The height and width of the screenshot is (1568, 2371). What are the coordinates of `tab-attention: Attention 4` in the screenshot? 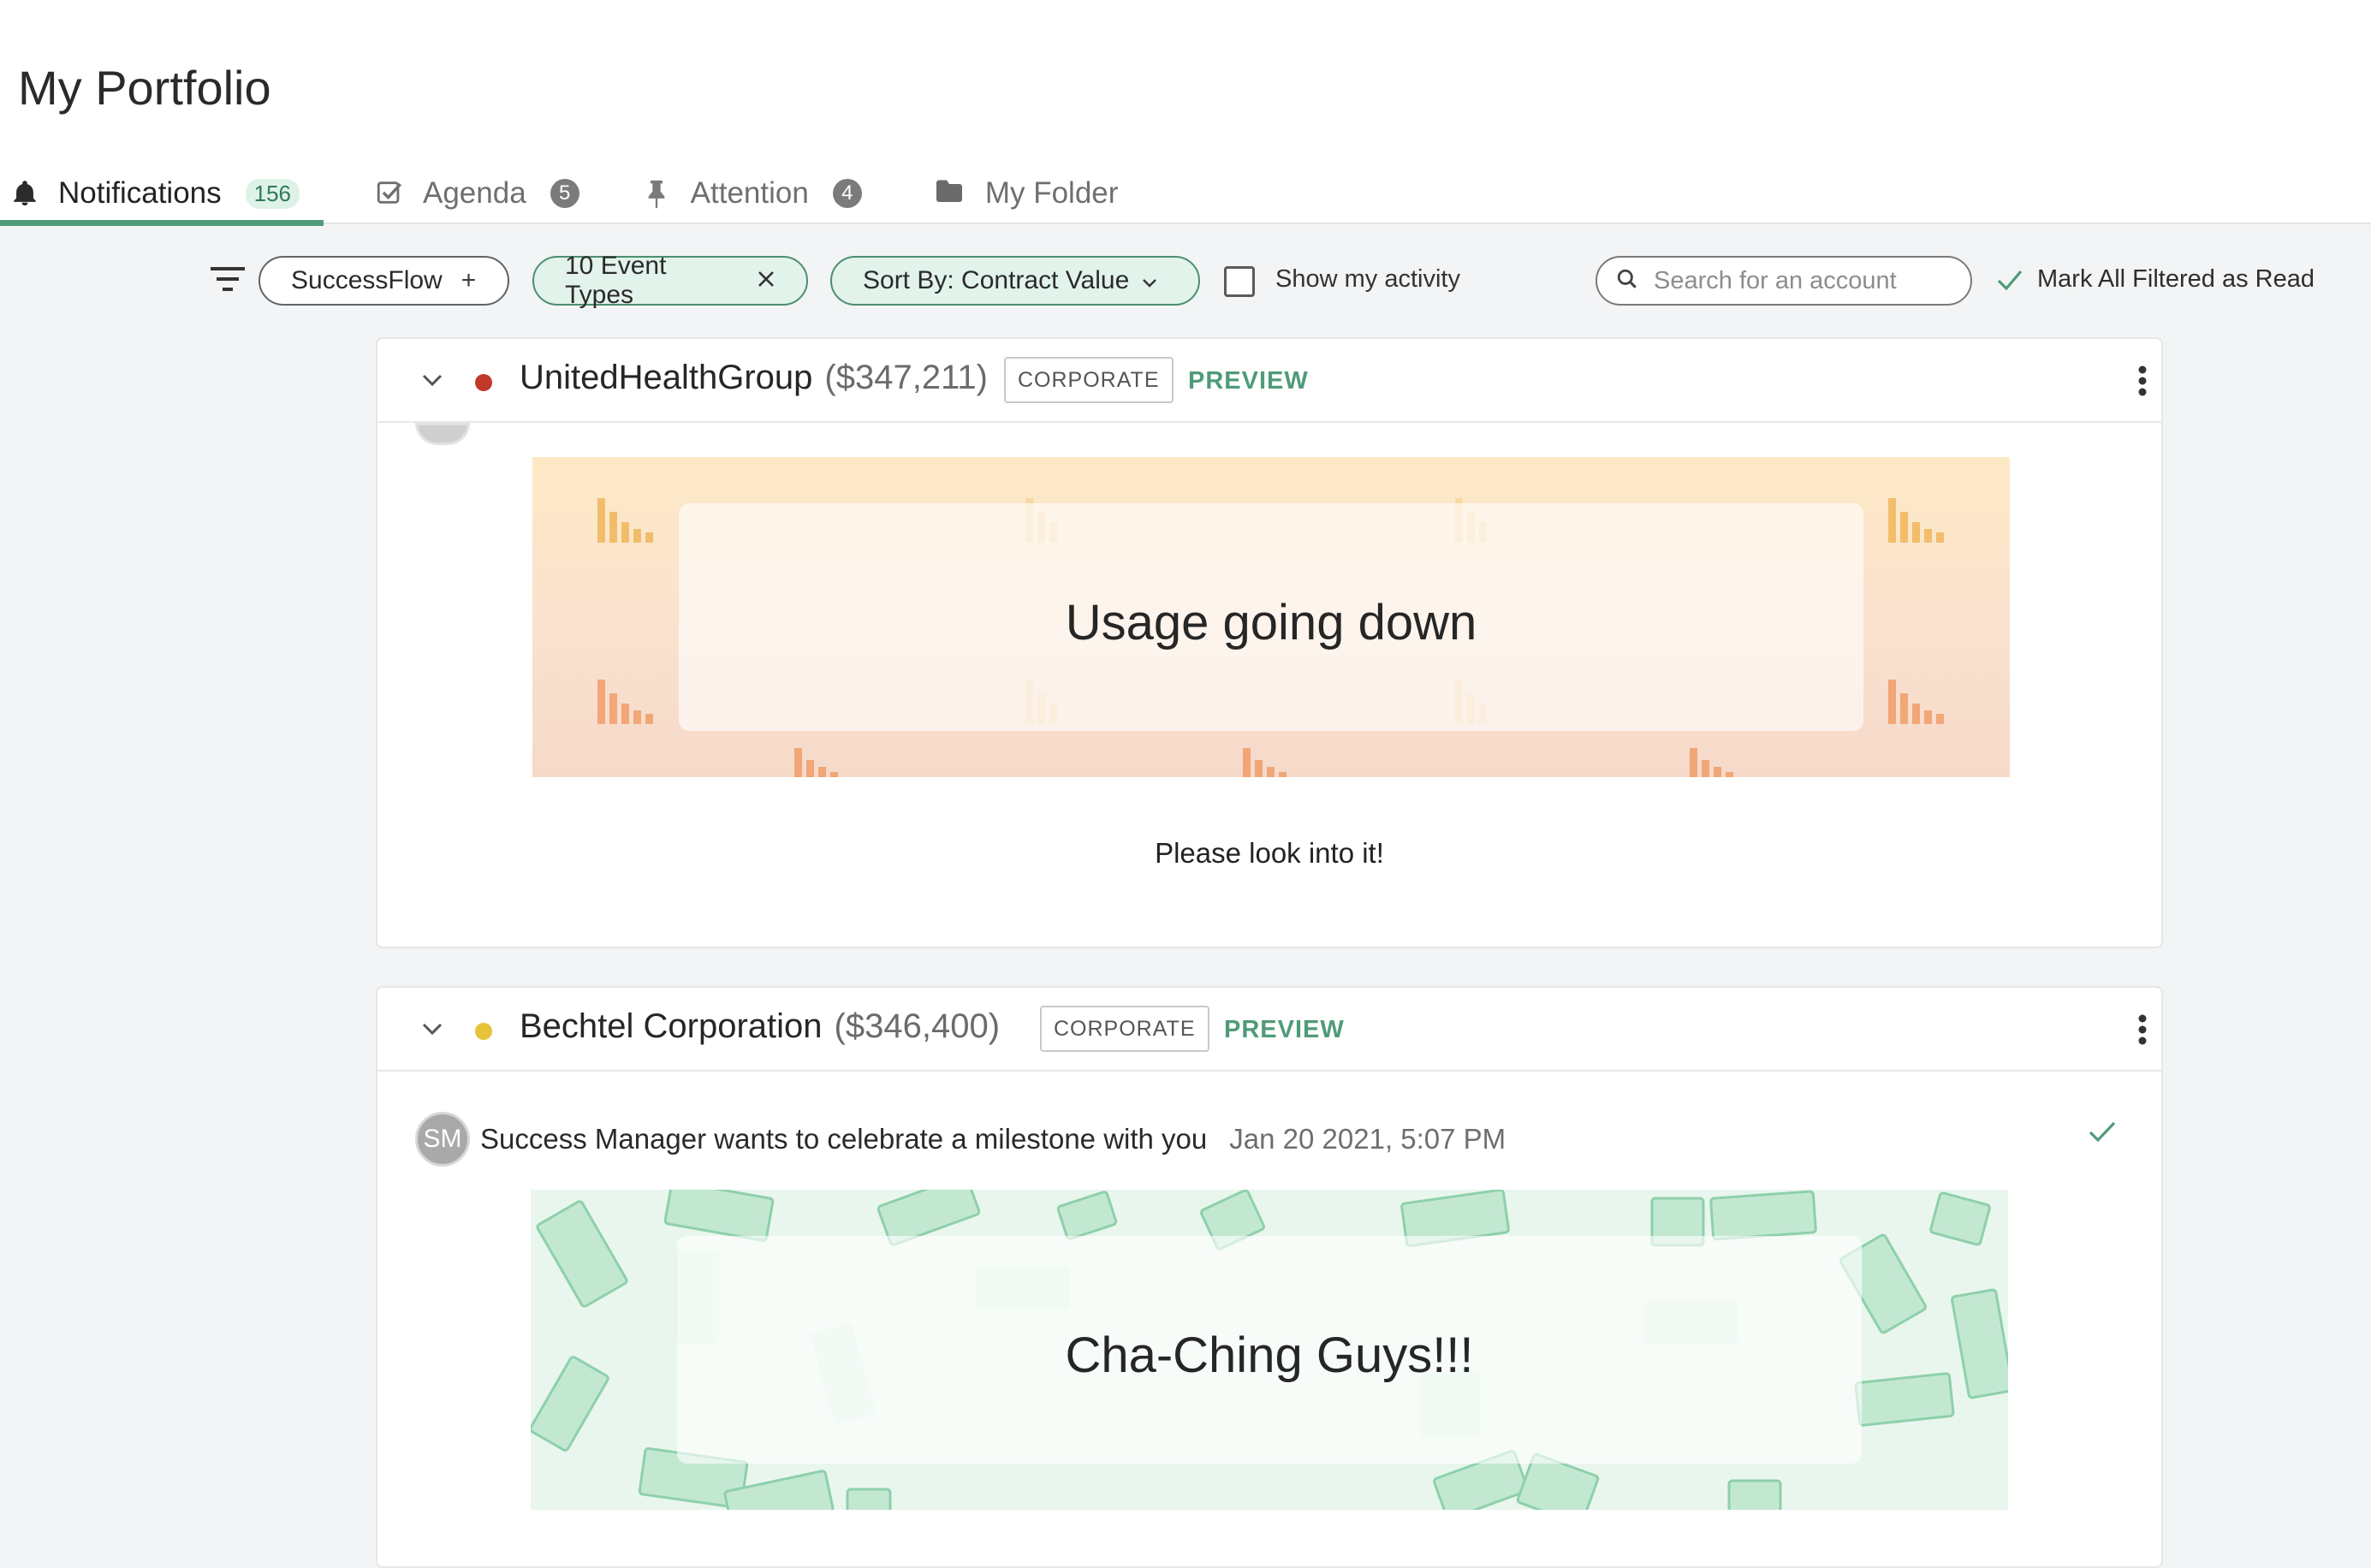 It's located at (753, 193).